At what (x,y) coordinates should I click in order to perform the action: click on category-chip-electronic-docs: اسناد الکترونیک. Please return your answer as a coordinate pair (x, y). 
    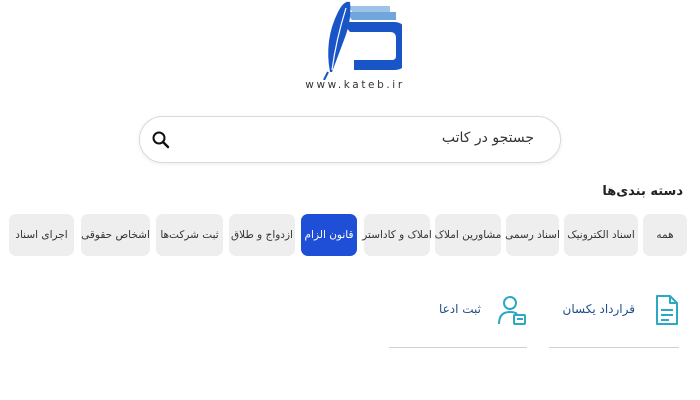
    Looking at the image, I should click on (601, 235).